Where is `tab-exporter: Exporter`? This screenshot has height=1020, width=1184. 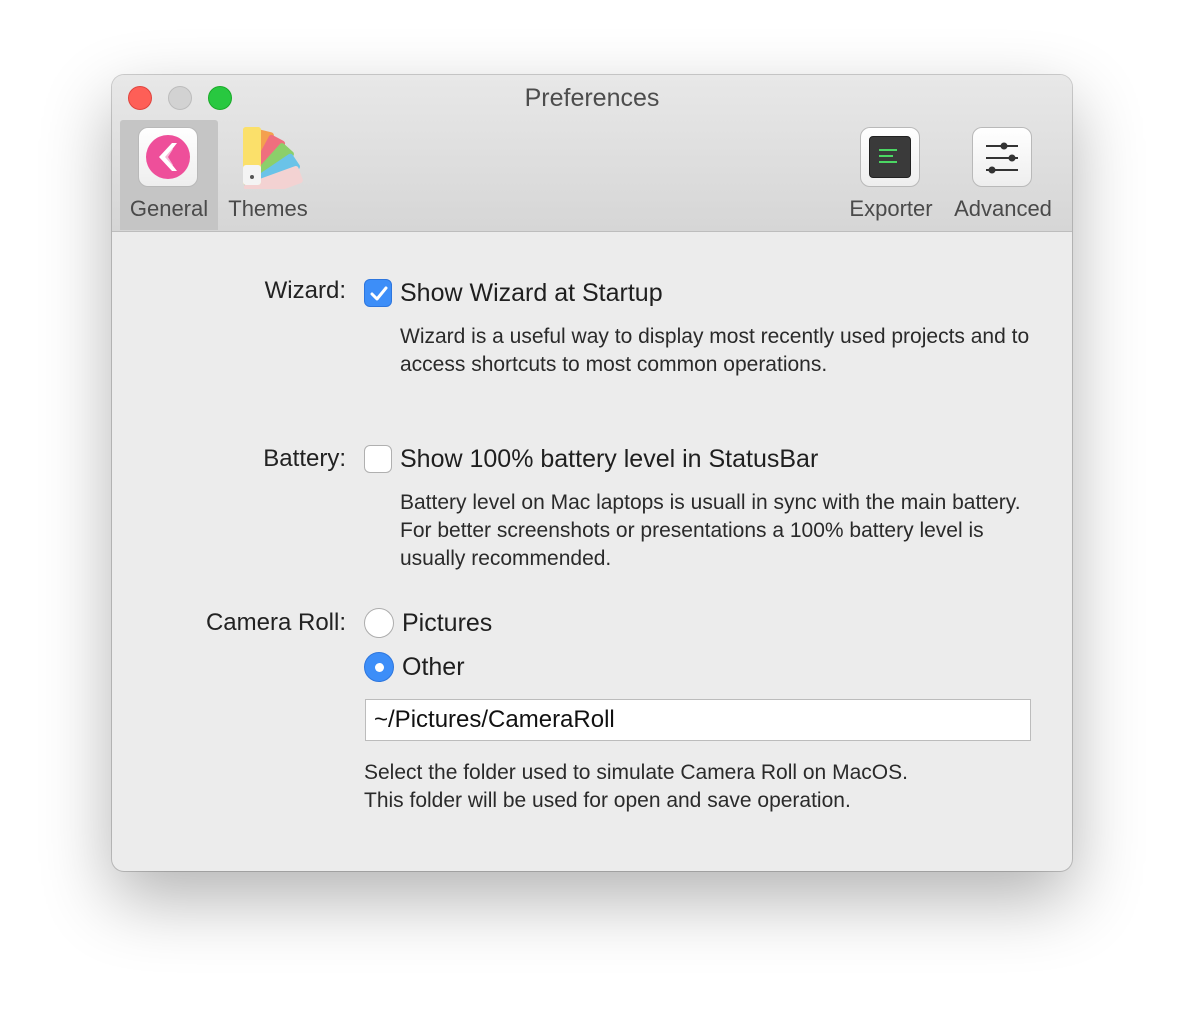 tab-exporter: Exporter is located at coordinates (891, 175).